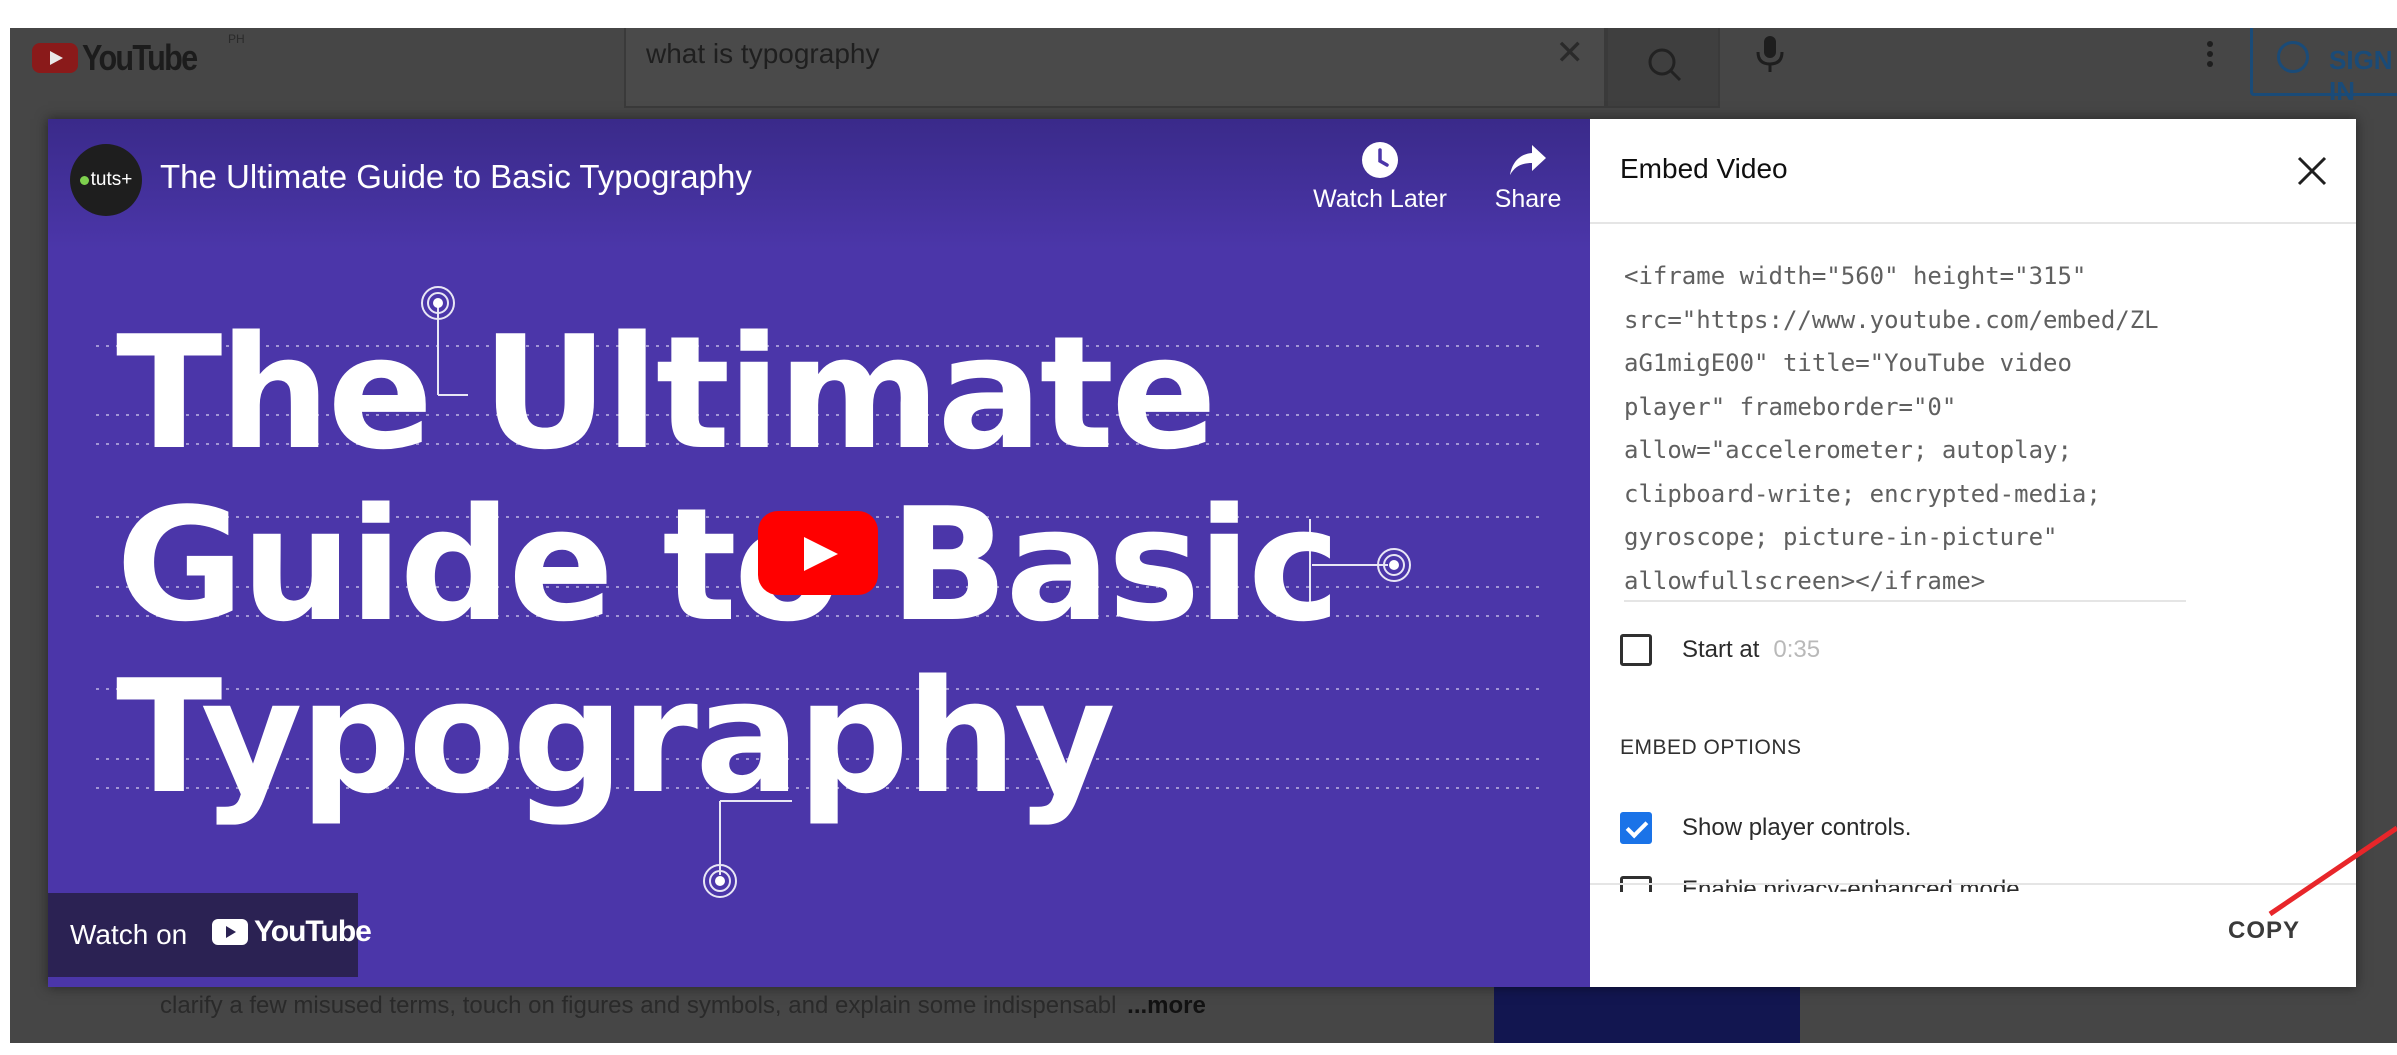 The width and height of the screenshot is (2397, 1055). Describe the element at coordinates (763, 53) in the screenshot. I see `search-query-text: what is typography` at that location.